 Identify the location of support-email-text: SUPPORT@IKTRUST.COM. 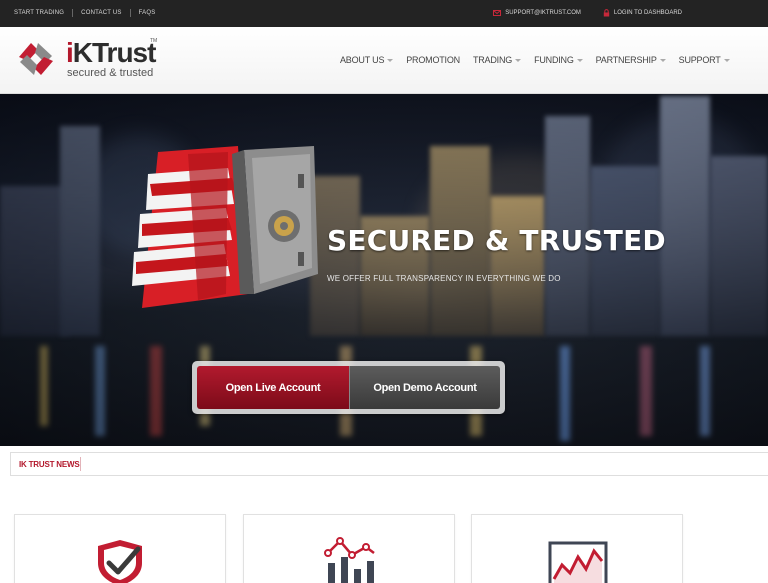
(543, 13).